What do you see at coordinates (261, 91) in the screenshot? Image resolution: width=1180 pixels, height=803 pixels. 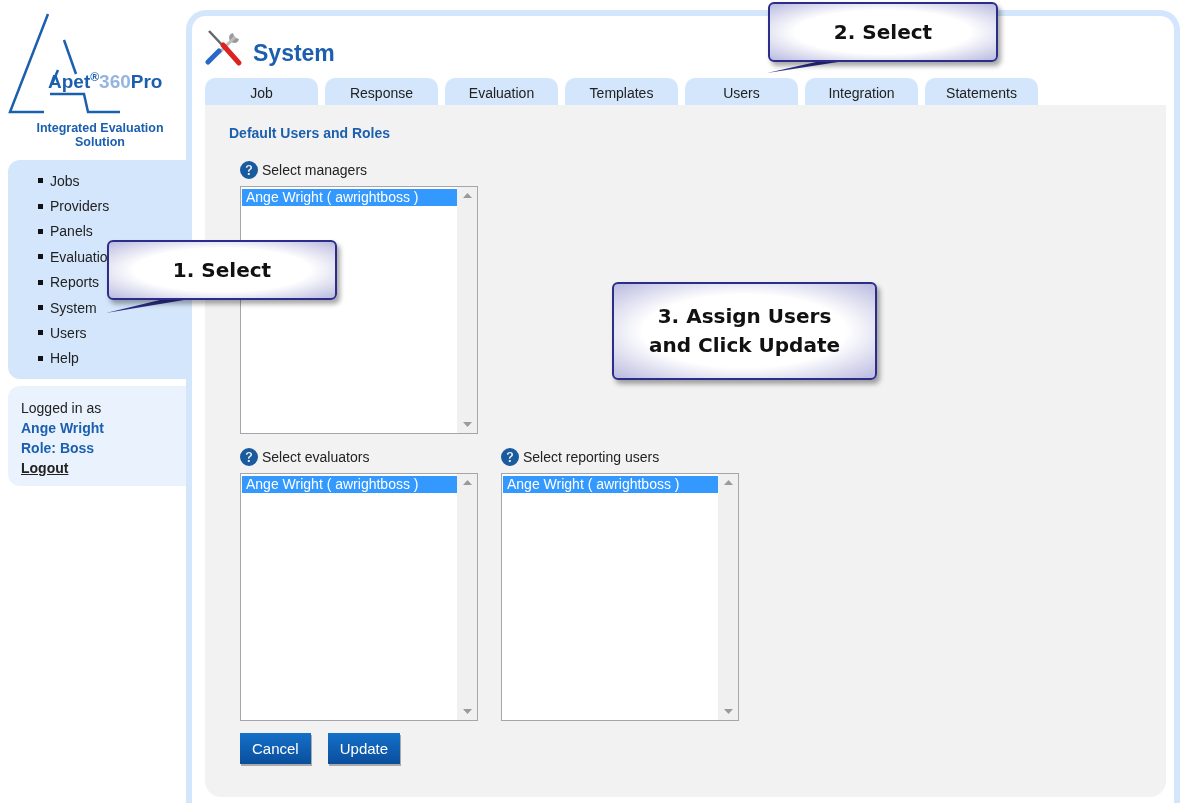 I see `tab: Job` at bounding box center [261, 91].